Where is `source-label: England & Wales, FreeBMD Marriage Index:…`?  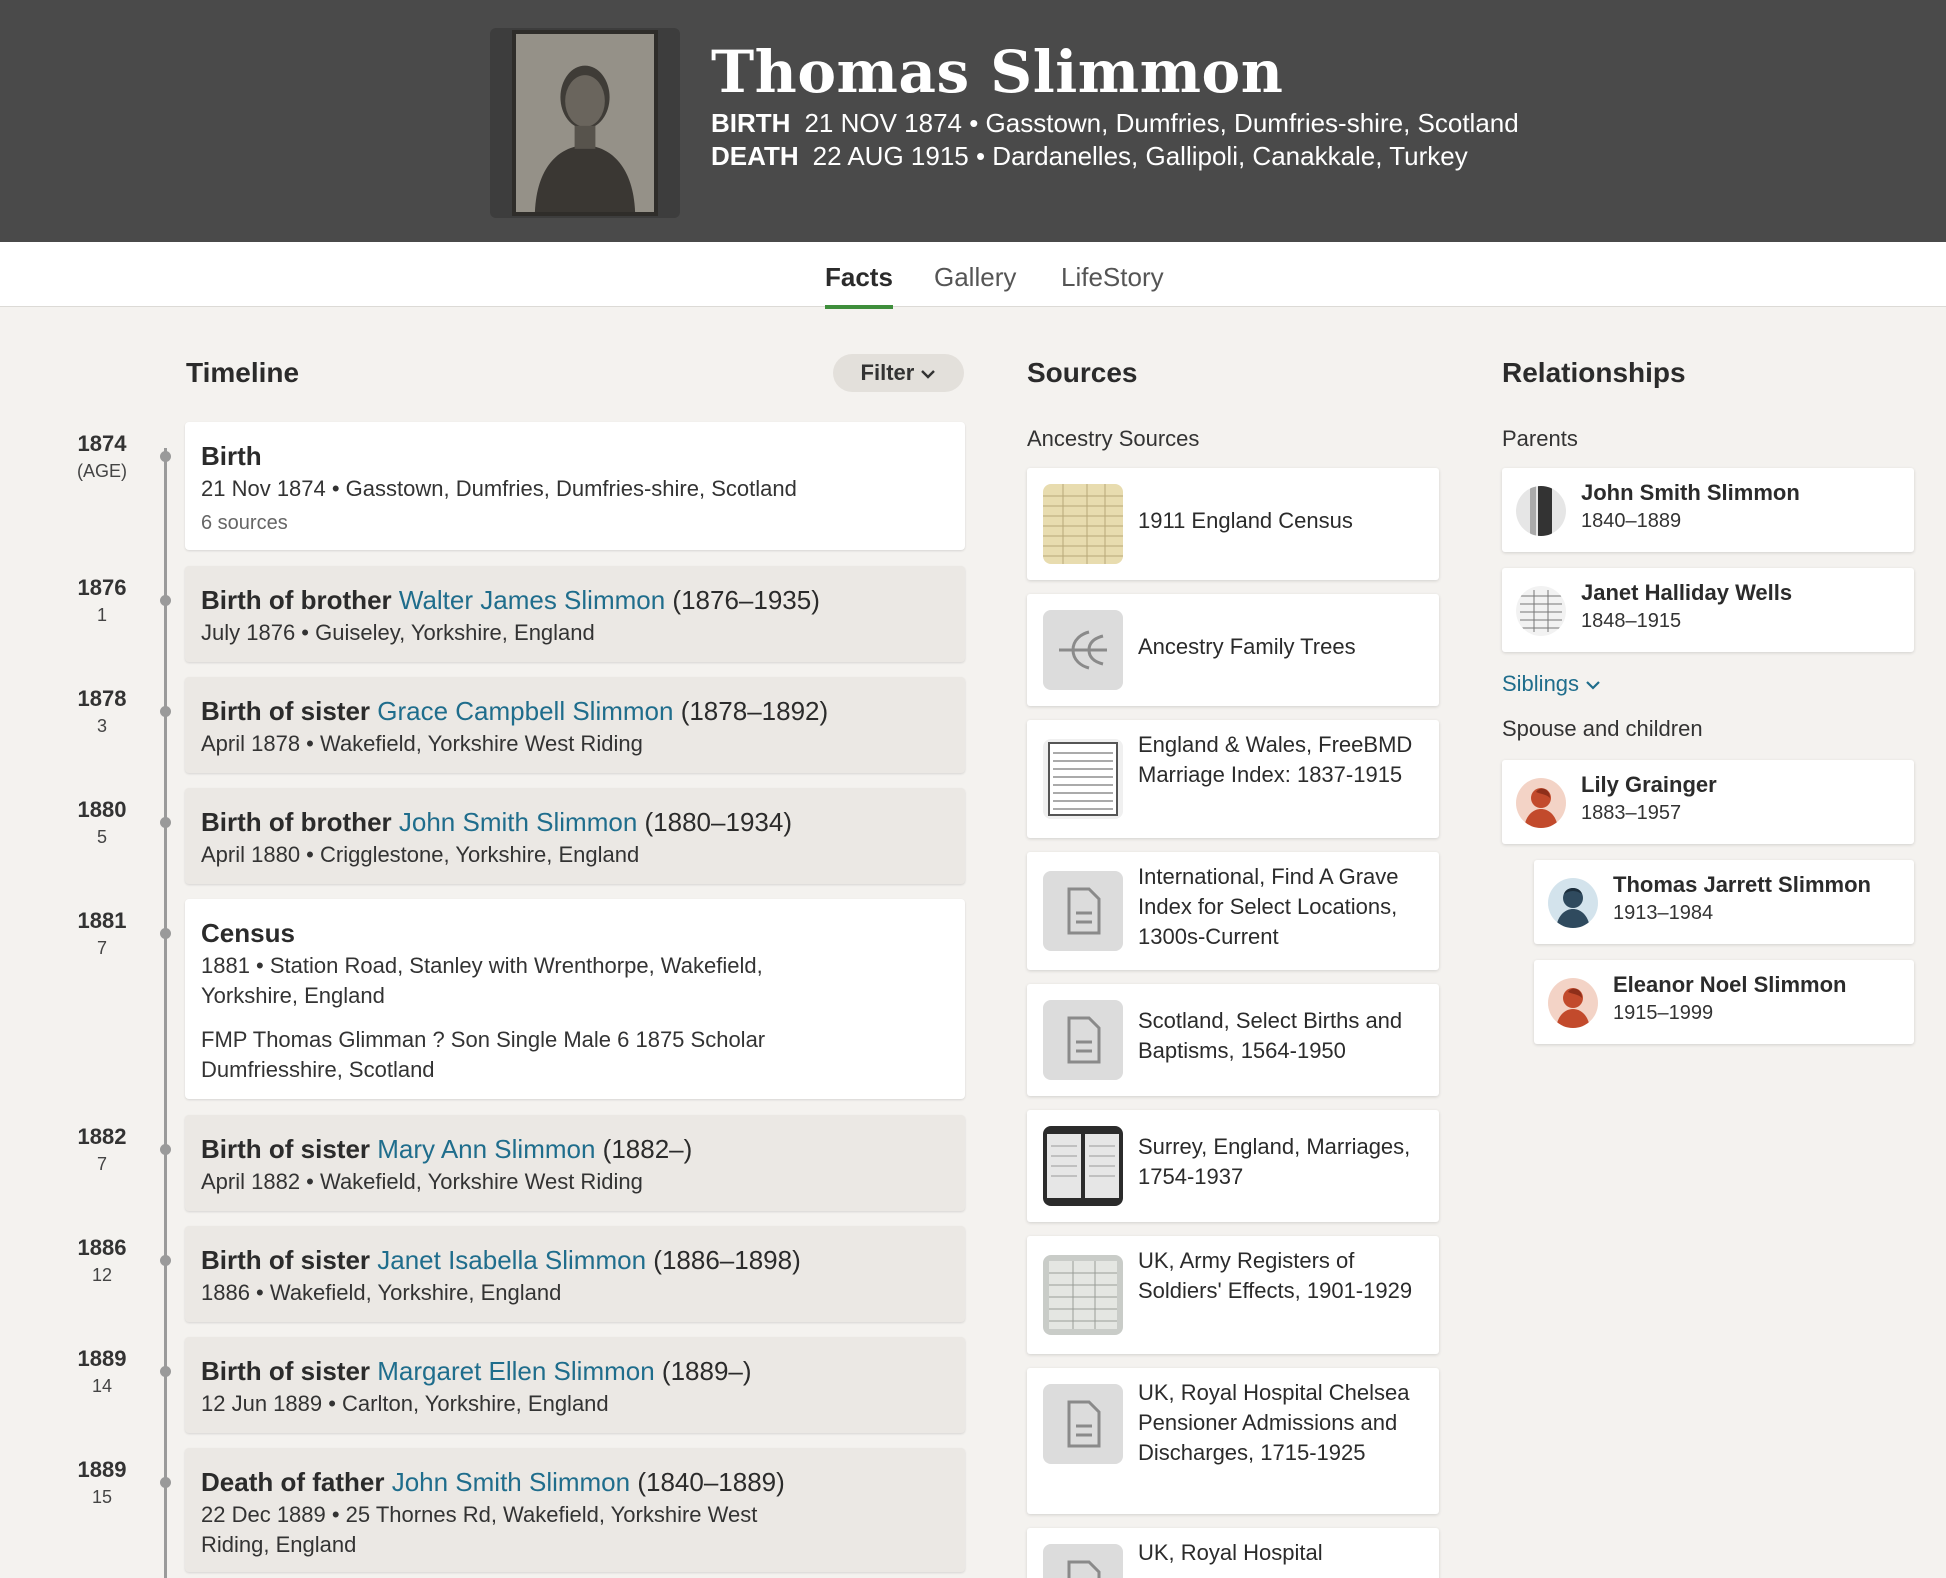 source-label: England & Wales, FreeBMD Marriage Index:… is located at coordinates (1275, 759).